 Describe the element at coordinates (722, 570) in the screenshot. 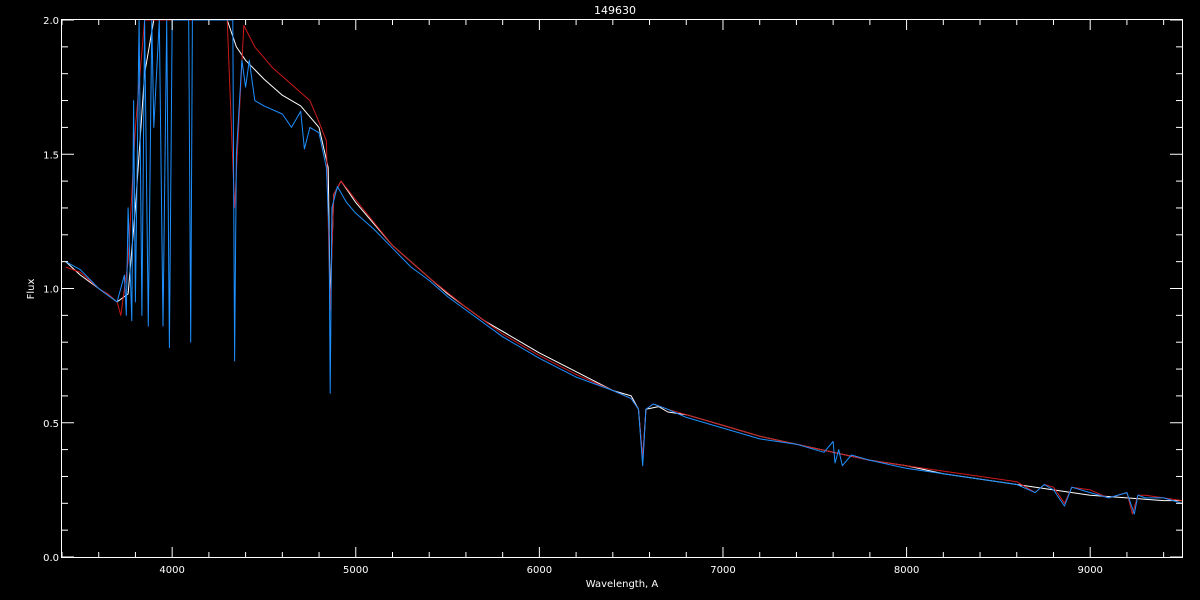

I see `x-tick-label: 7000` at that location.